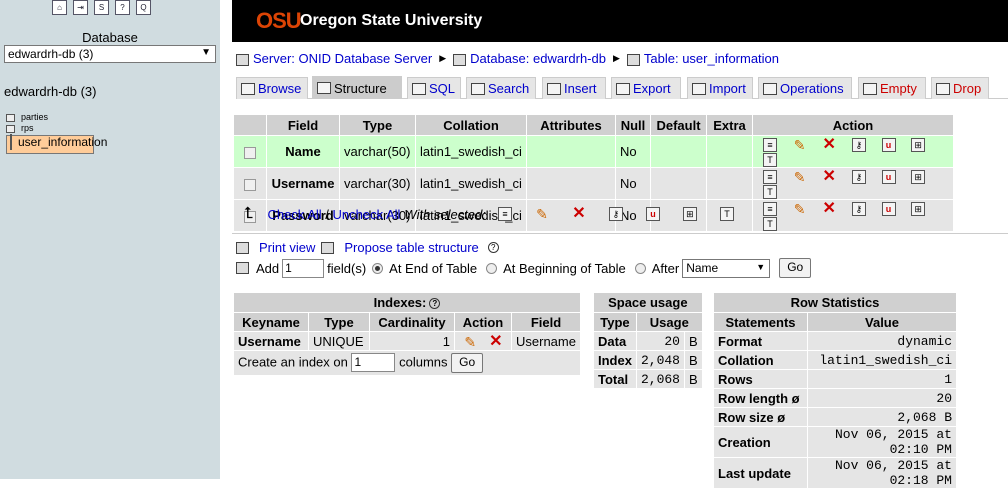 The height and width of the screenshot is (489, 1008). What do you see at coordinates (702, 58) in the screenshot?
I see `breadcrumb-table: Table: user_information` at bounding box center [702, 58].